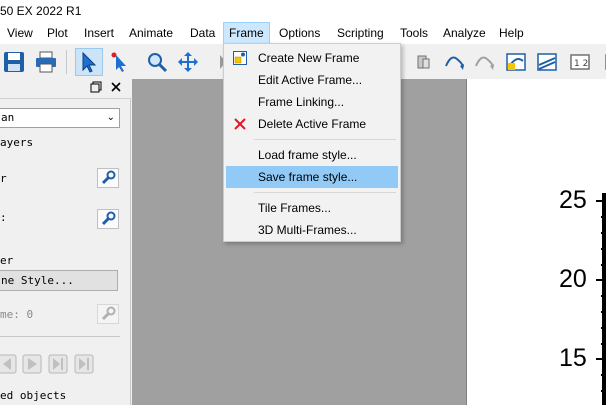  Describe the element at coordinates (240, 124) in the screenshot. I see `delete-x-icon` at that location.